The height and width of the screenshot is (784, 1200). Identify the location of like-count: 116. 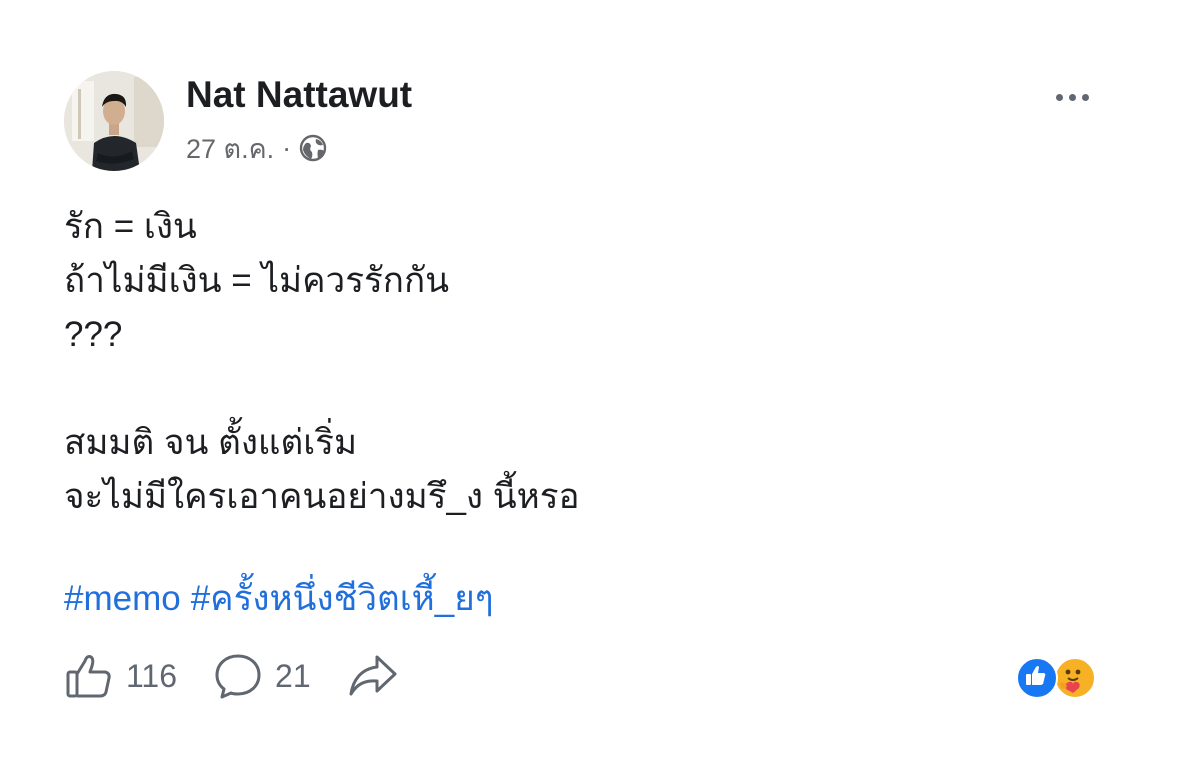
(152, 675).